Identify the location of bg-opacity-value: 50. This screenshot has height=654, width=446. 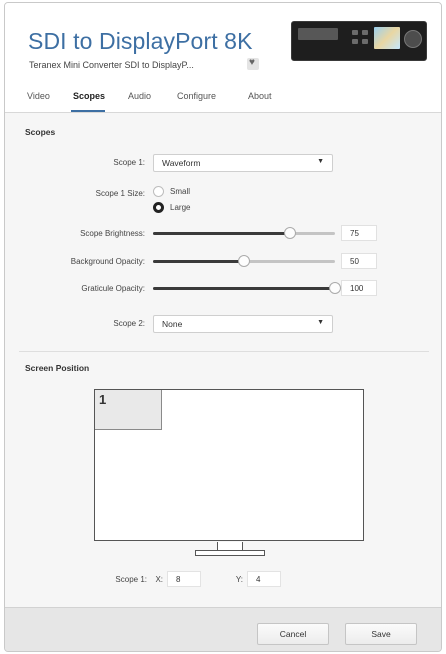
(359, 261).